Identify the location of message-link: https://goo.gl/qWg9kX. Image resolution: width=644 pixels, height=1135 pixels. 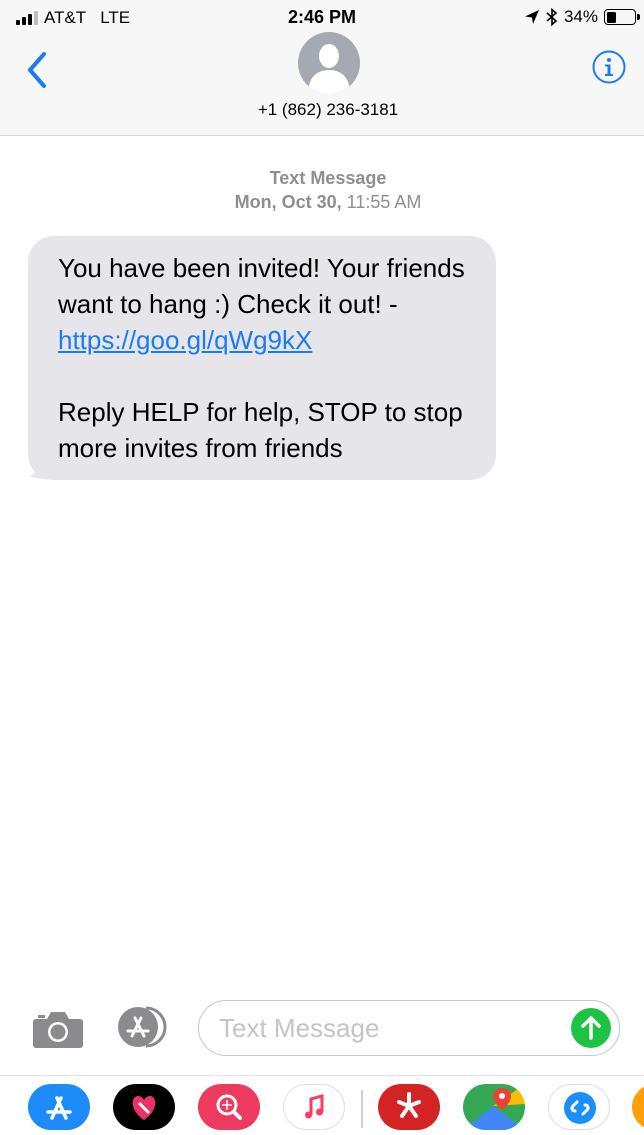
(185, 340).